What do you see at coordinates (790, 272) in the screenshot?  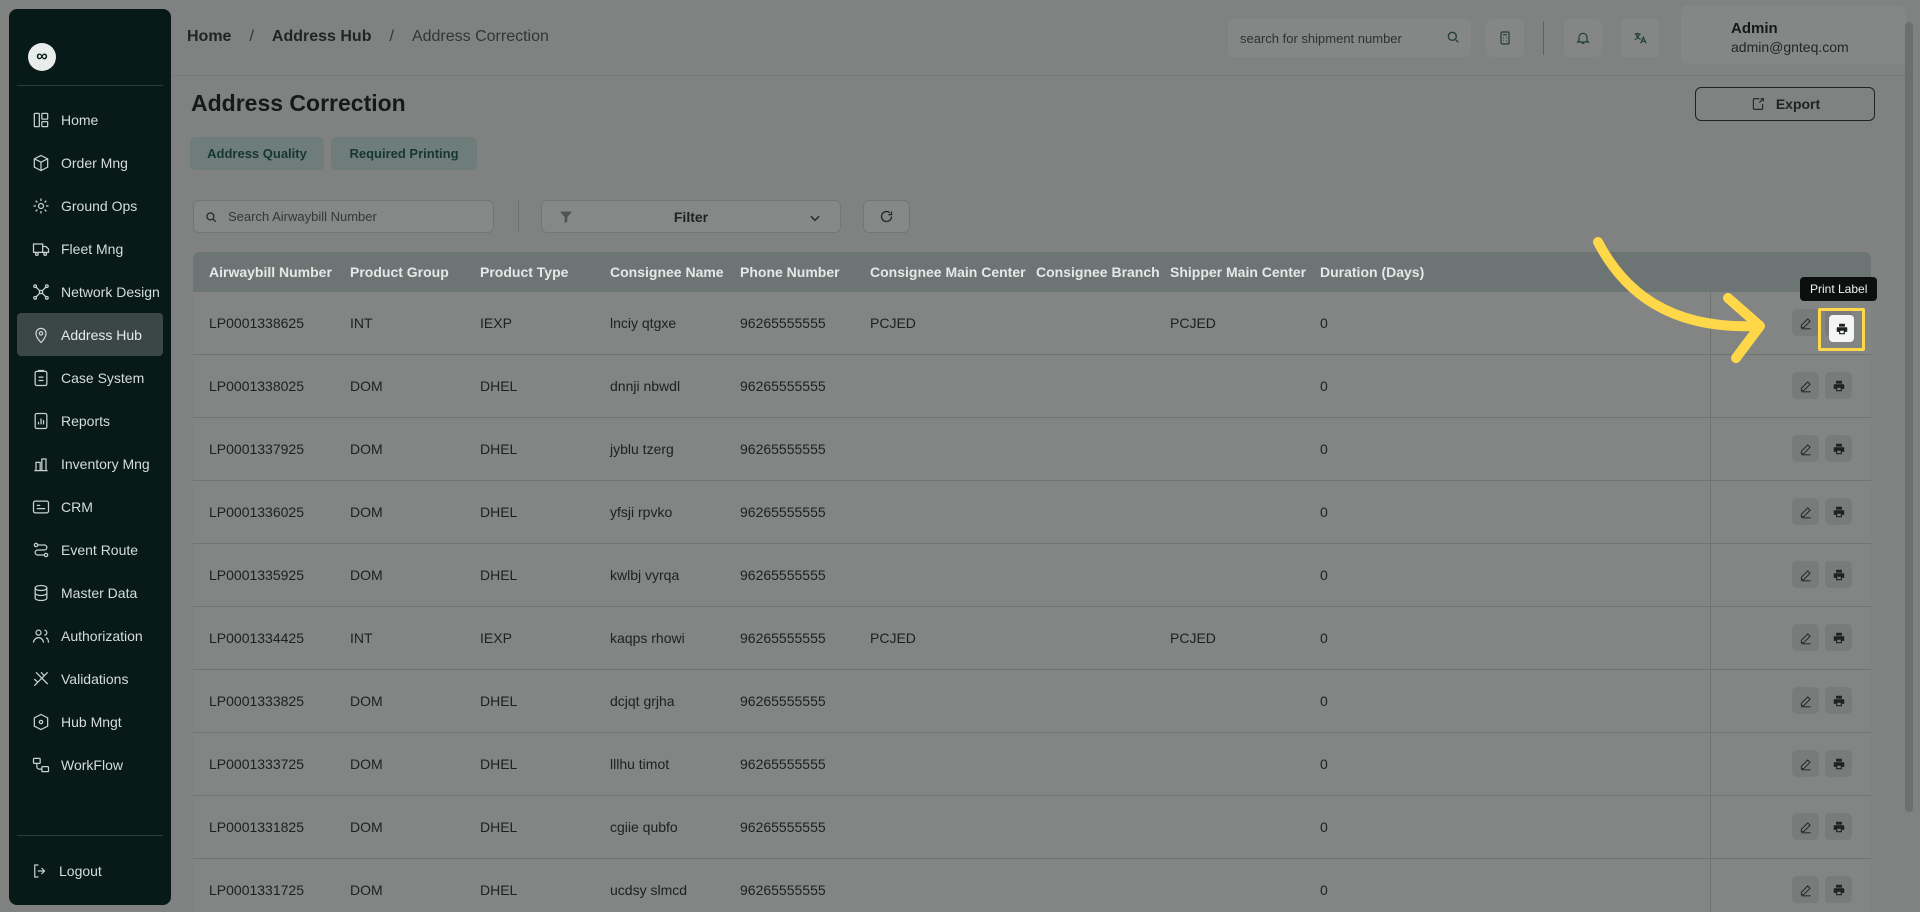 I see `column-header: Phone Number` at bounding box center [790, 272].